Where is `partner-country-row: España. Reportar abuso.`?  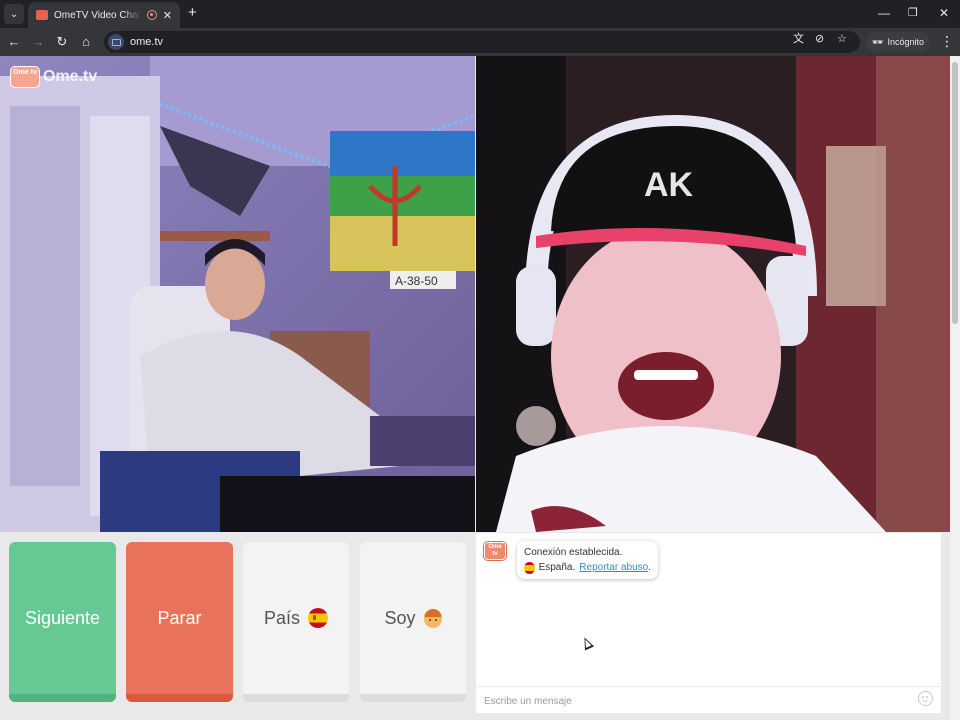 partner-country-row: España. Reportar abuso. is located at coordinates (587, 567).